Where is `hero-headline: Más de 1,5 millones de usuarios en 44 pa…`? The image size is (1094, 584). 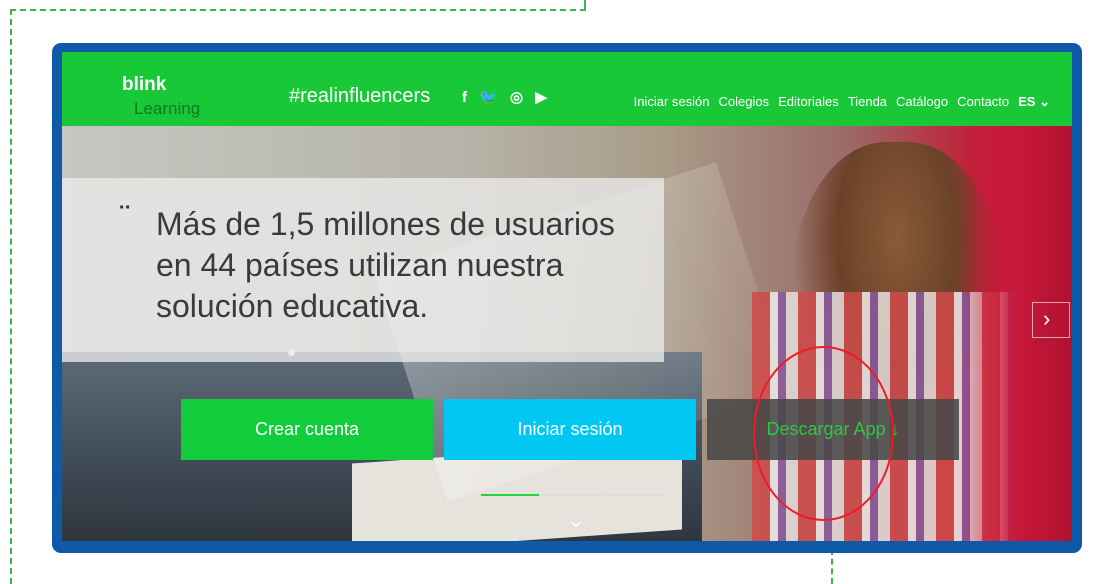
hero-headline: Más de 1,5 millones de usuarios en 44 pa… is located at coordinates (385, 265).